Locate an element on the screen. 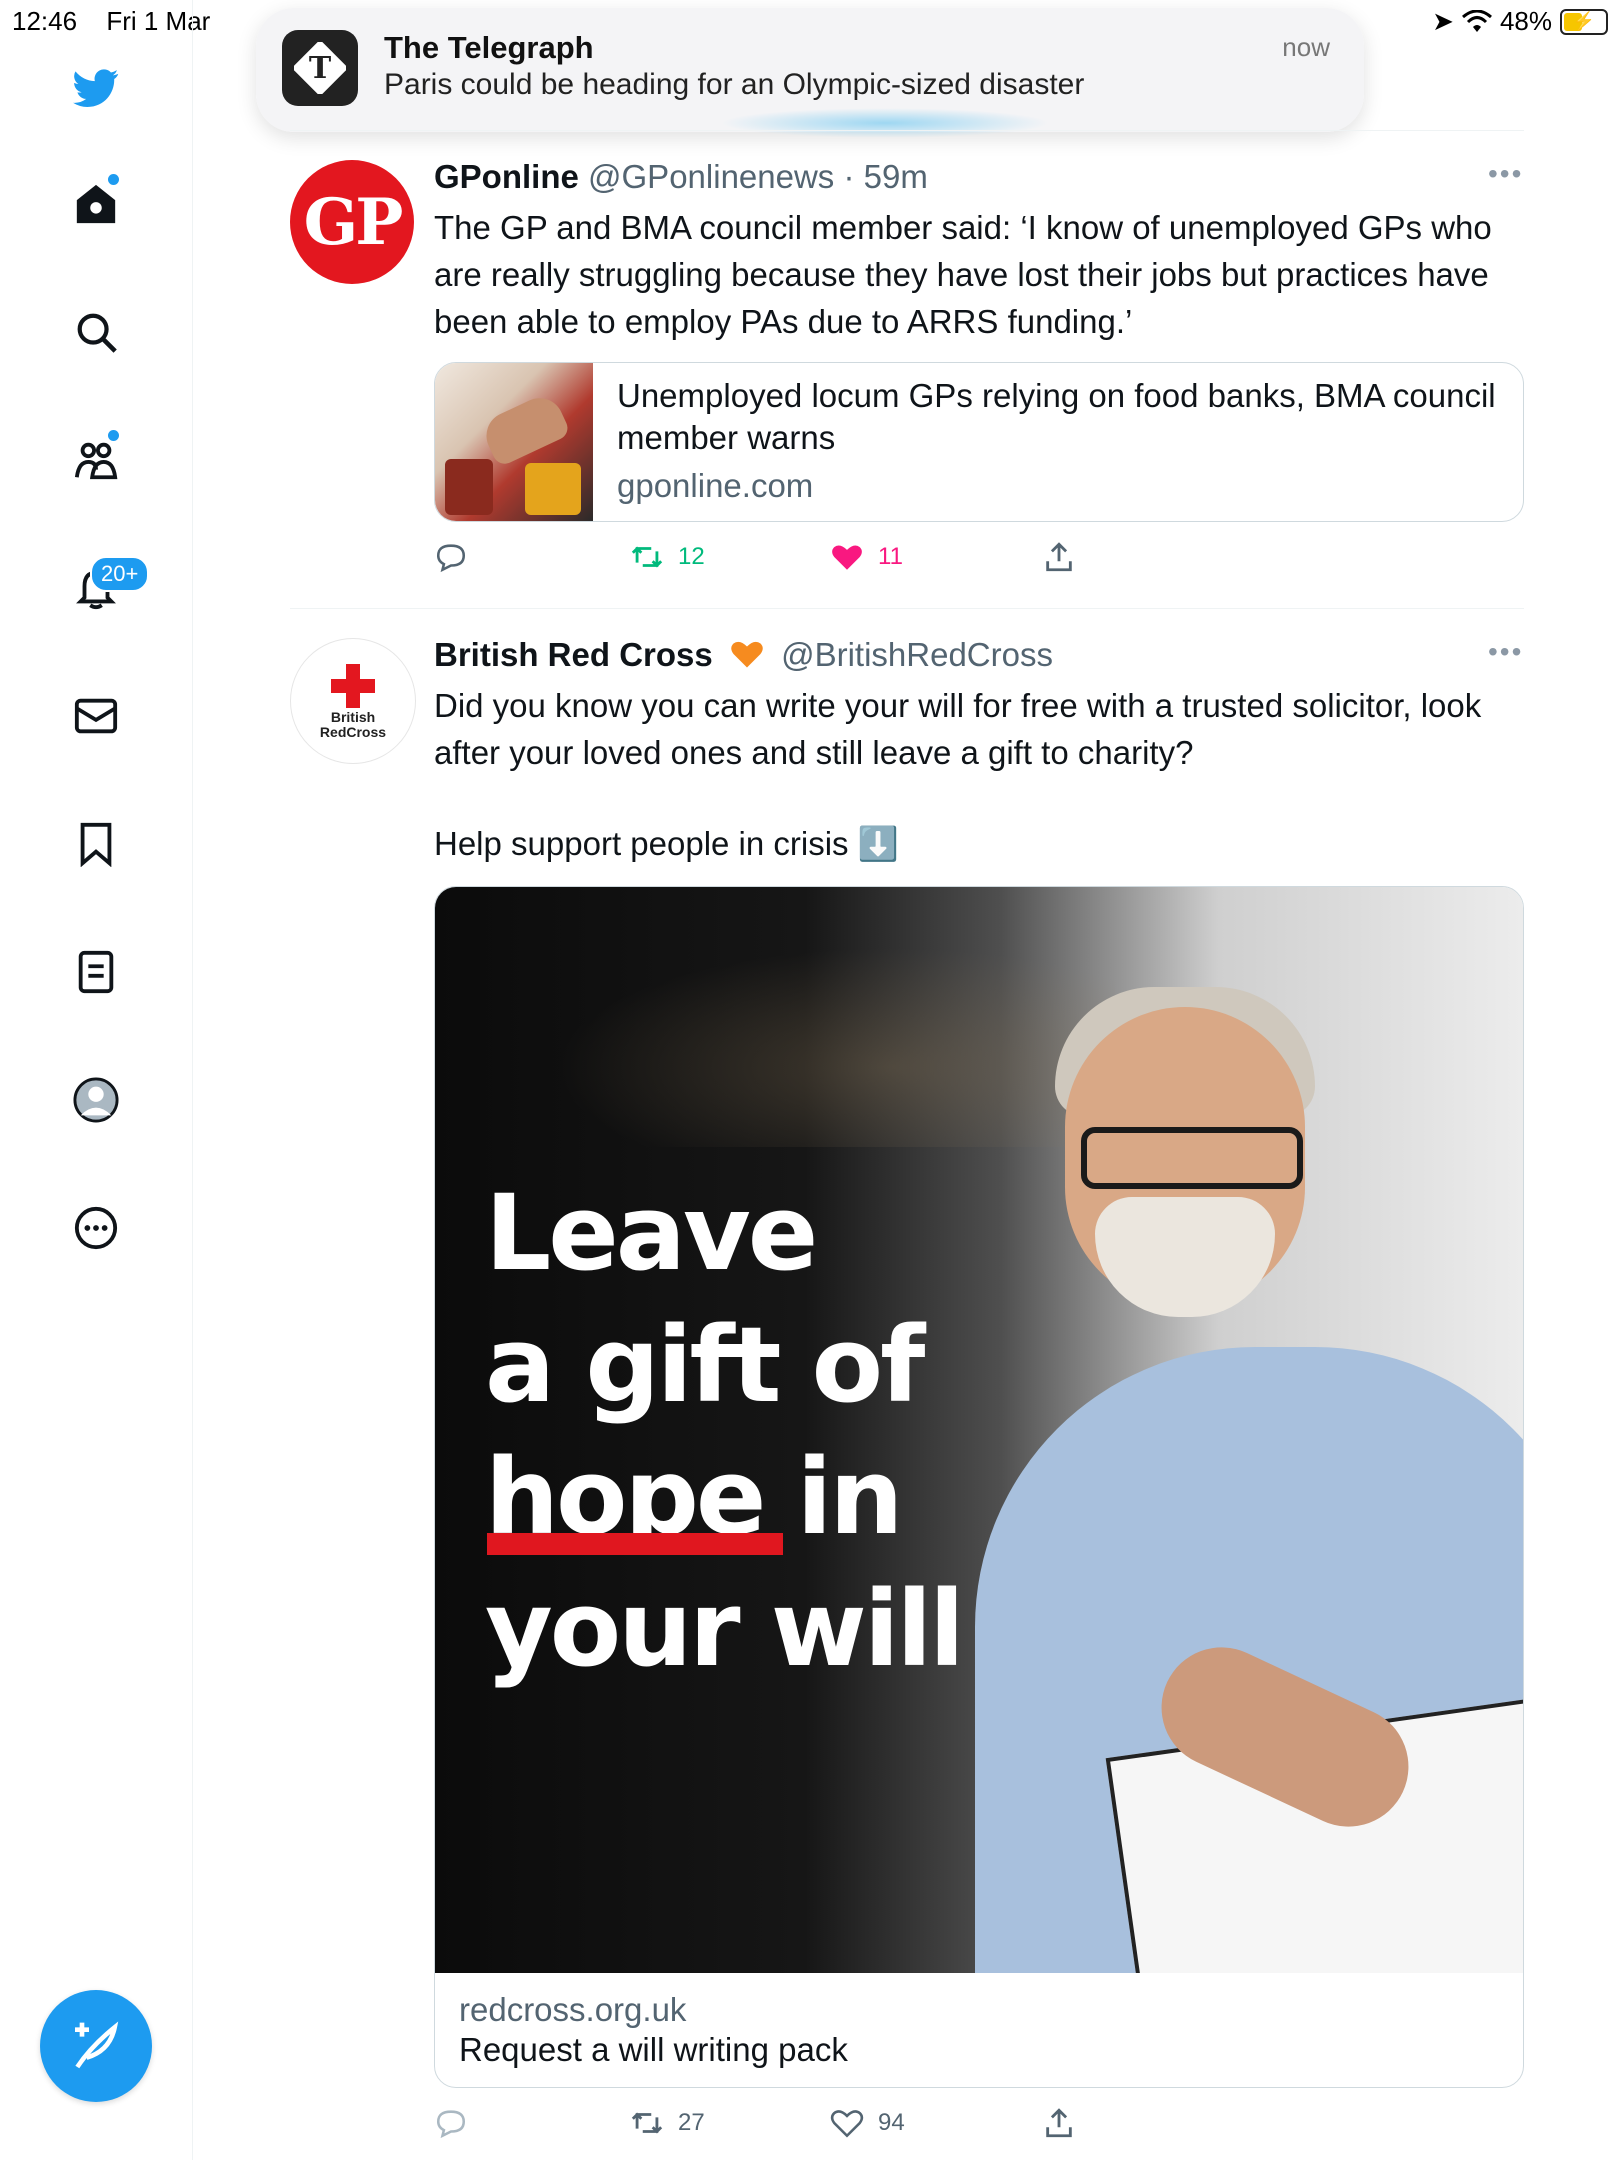 This screenshot has height=2160, width=1620. avatar-label-line1: British is located at coordinates (353, 717).